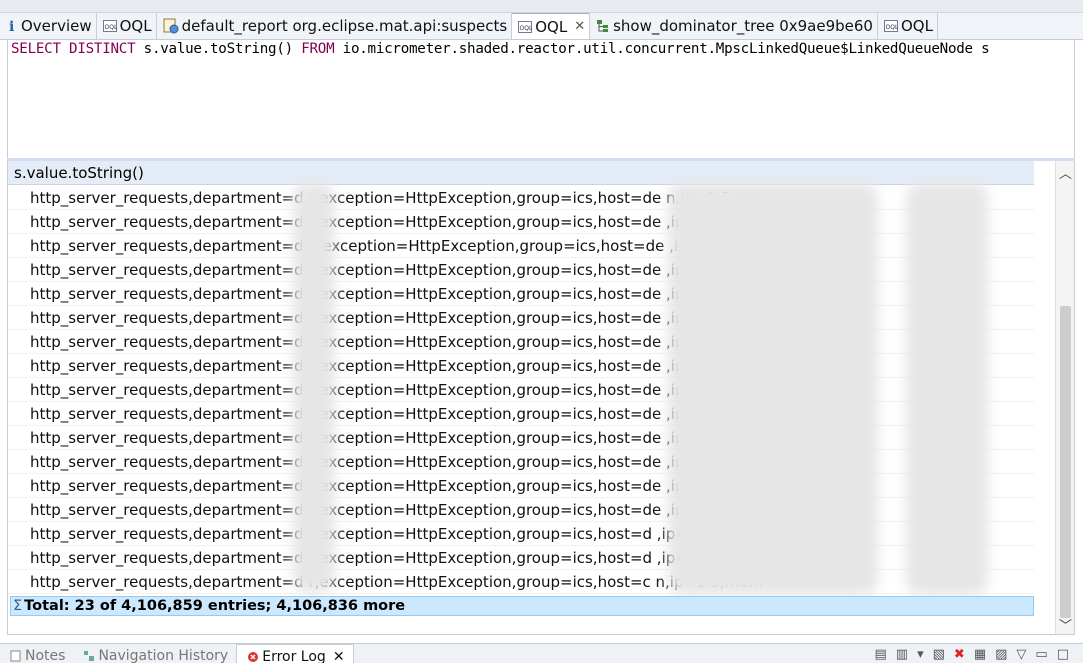 This screenshot has width=1083, height=663. What do you see at coordinates (980, 654) in the screenshot?
I see `open-log-icon: ▦` at bounding box center [980, 654].